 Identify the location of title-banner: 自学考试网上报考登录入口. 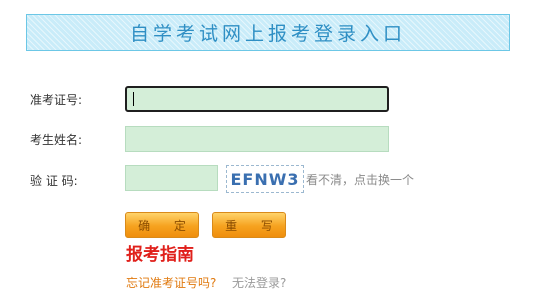
(268, 32).